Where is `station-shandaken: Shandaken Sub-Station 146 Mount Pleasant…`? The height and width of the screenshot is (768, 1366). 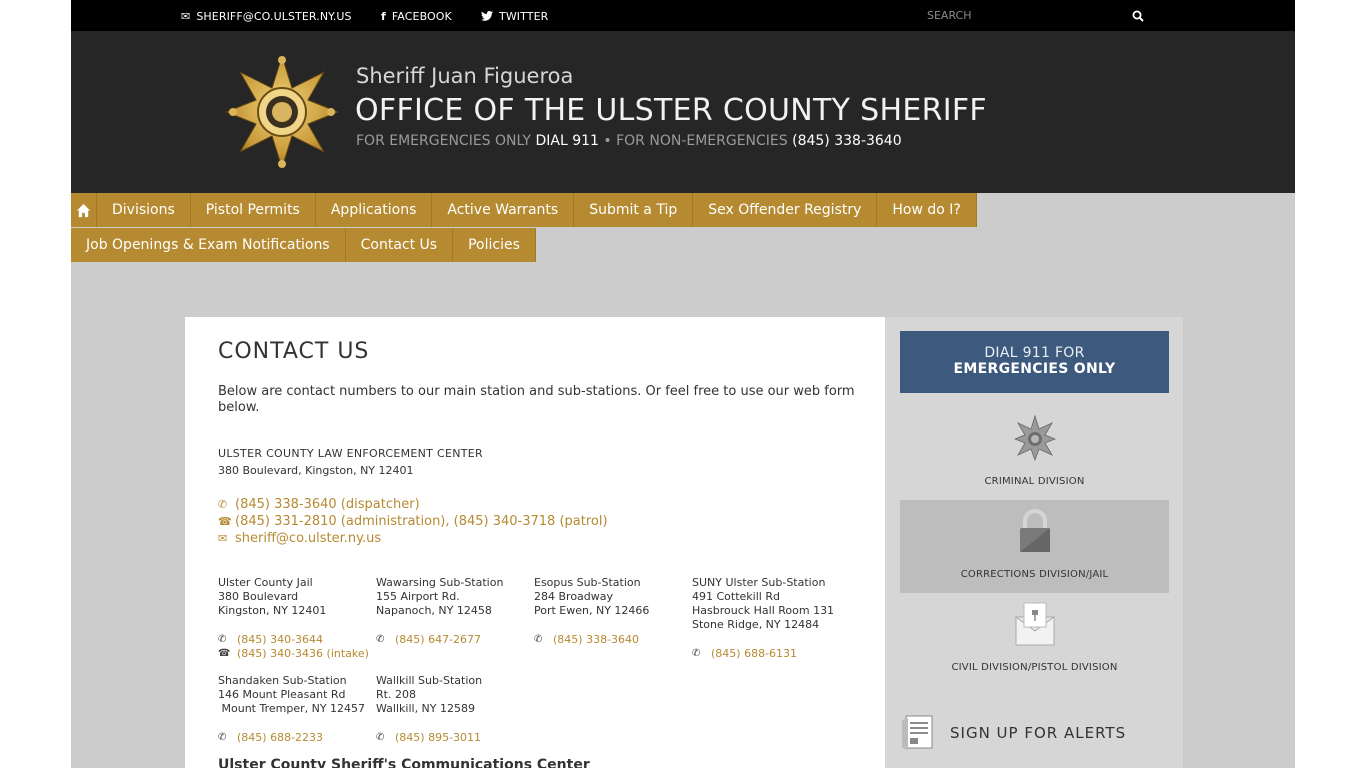 station-shandaken: Shandaken Sub-Station 146 Mount Pleasant… is located at coordinates (291, 695).